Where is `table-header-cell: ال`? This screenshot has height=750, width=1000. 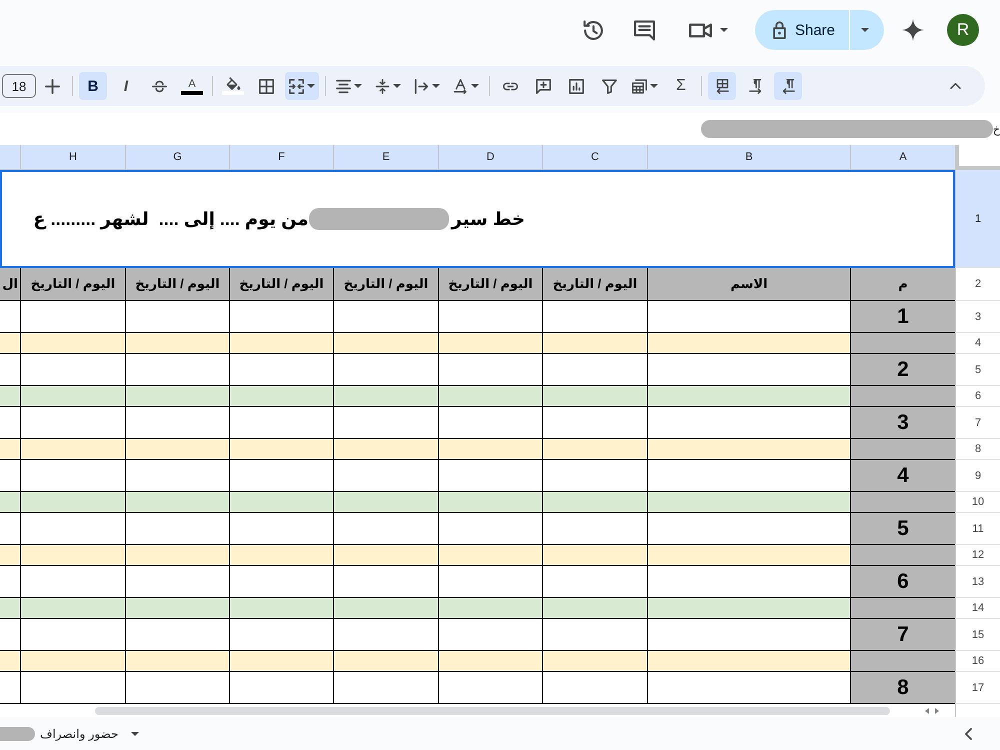 table-header-cell: ال is located at coordinates (10, 284).